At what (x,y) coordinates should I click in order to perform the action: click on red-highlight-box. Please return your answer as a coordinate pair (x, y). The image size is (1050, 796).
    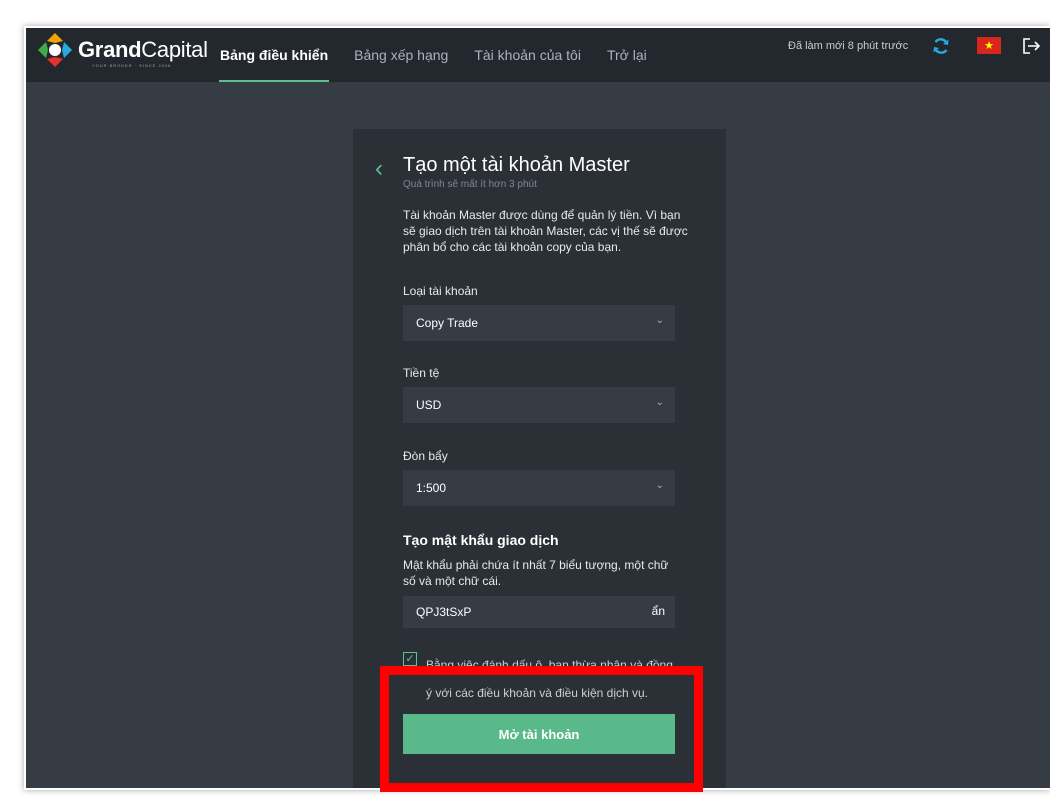
    Looking at the image, I should click on (541, 729).